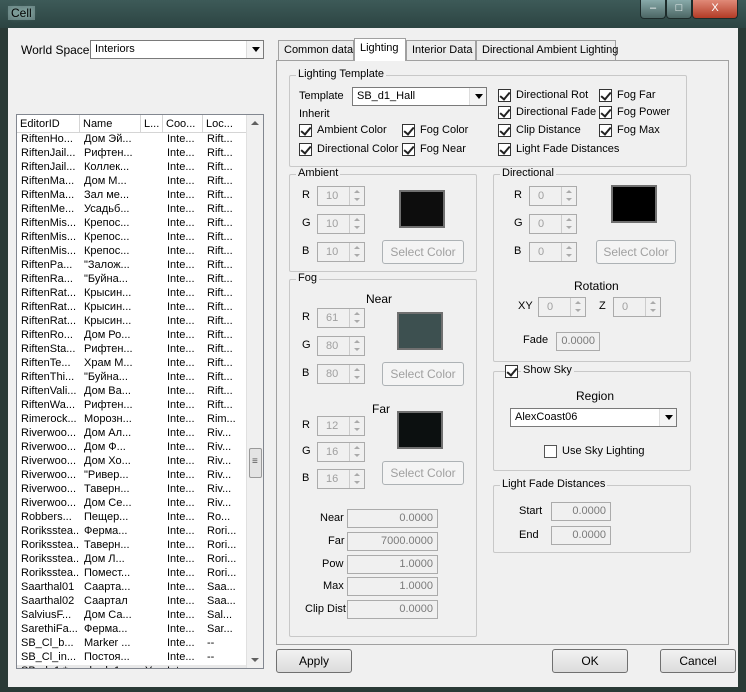 This screenshot has width=746, height=692. Describe the element at coordinates (420, 331) in the screenshot. I see `fog-near-color-swatch` at that location.